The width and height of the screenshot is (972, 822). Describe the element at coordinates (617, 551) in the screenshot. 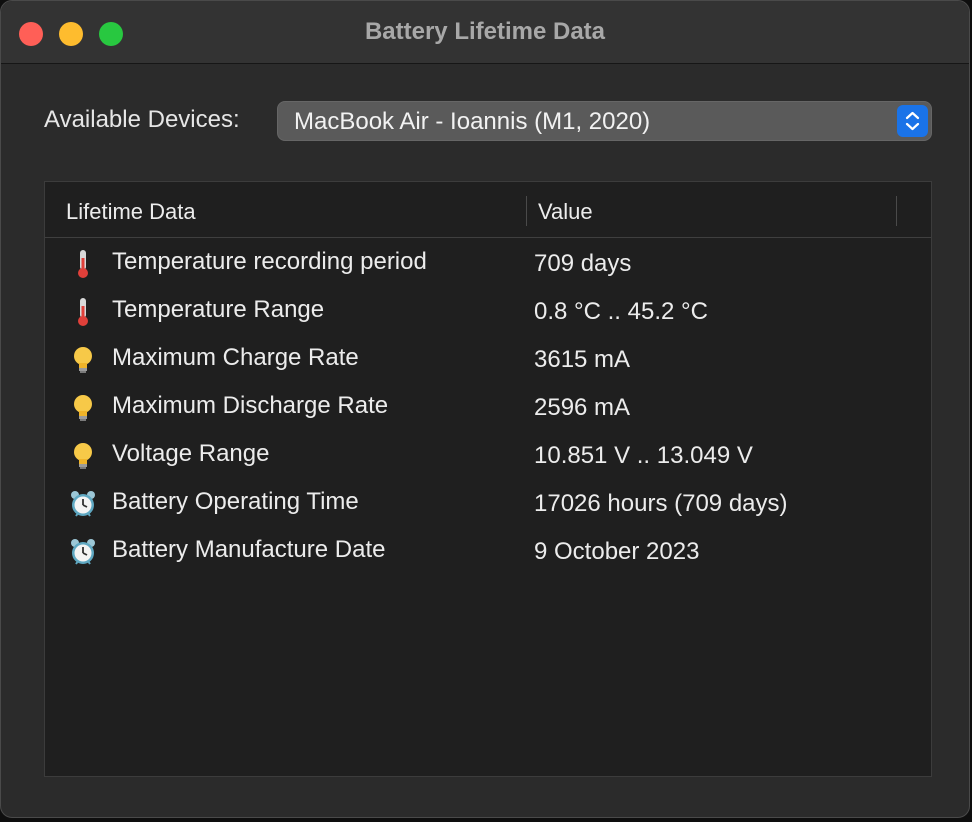

I see `row-value: 9 October 2023` at that location.